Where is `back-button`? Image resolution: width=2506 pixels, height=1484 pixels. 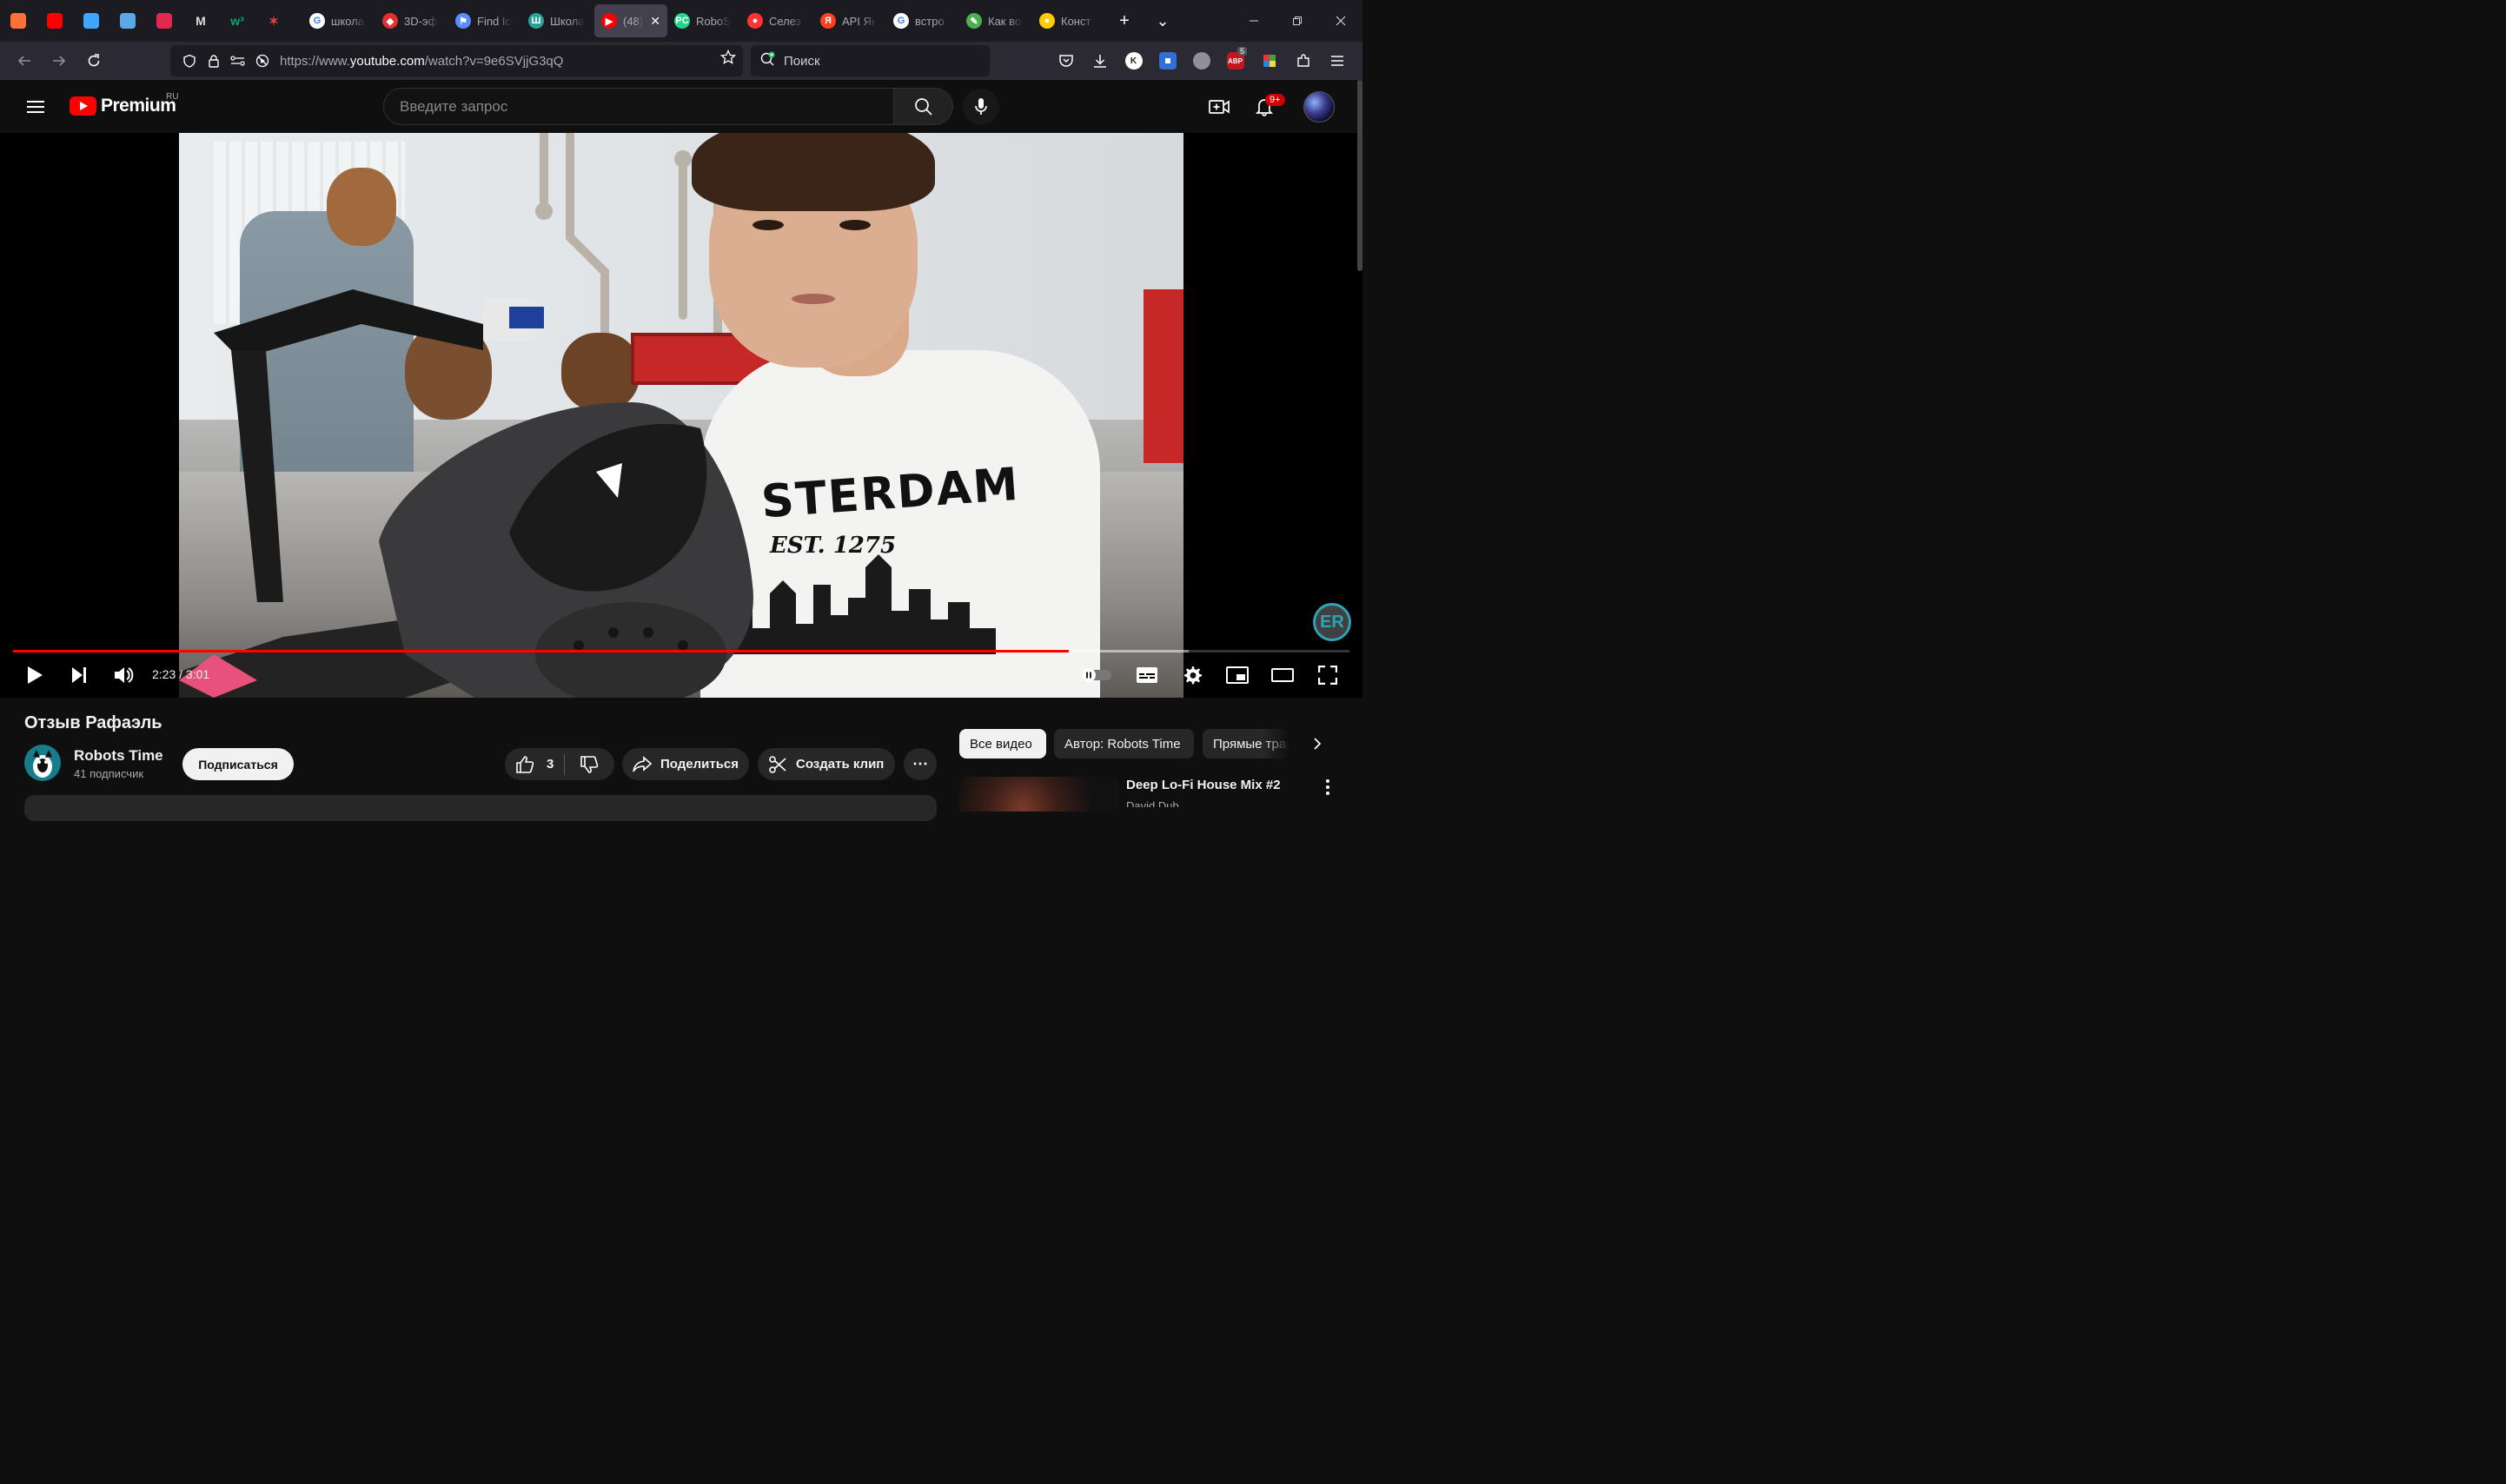
back-button is located at coordinates (24, 60).